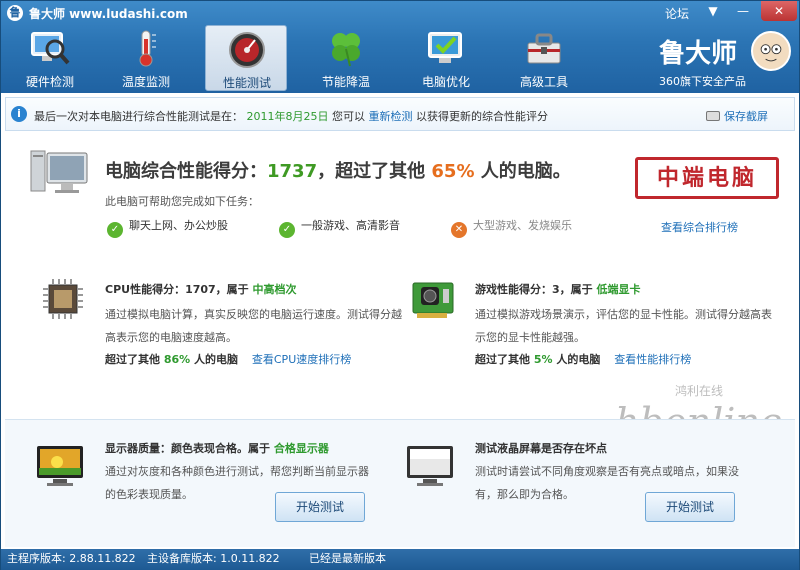 The image size is (800, 570). I want to click on start-display-test-button: 开始测试, so click(320, 507).